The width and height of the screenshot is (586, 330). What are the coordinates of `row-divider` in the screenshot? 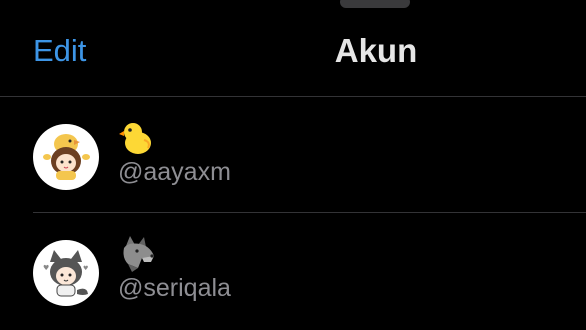 It's located at (309, 212).